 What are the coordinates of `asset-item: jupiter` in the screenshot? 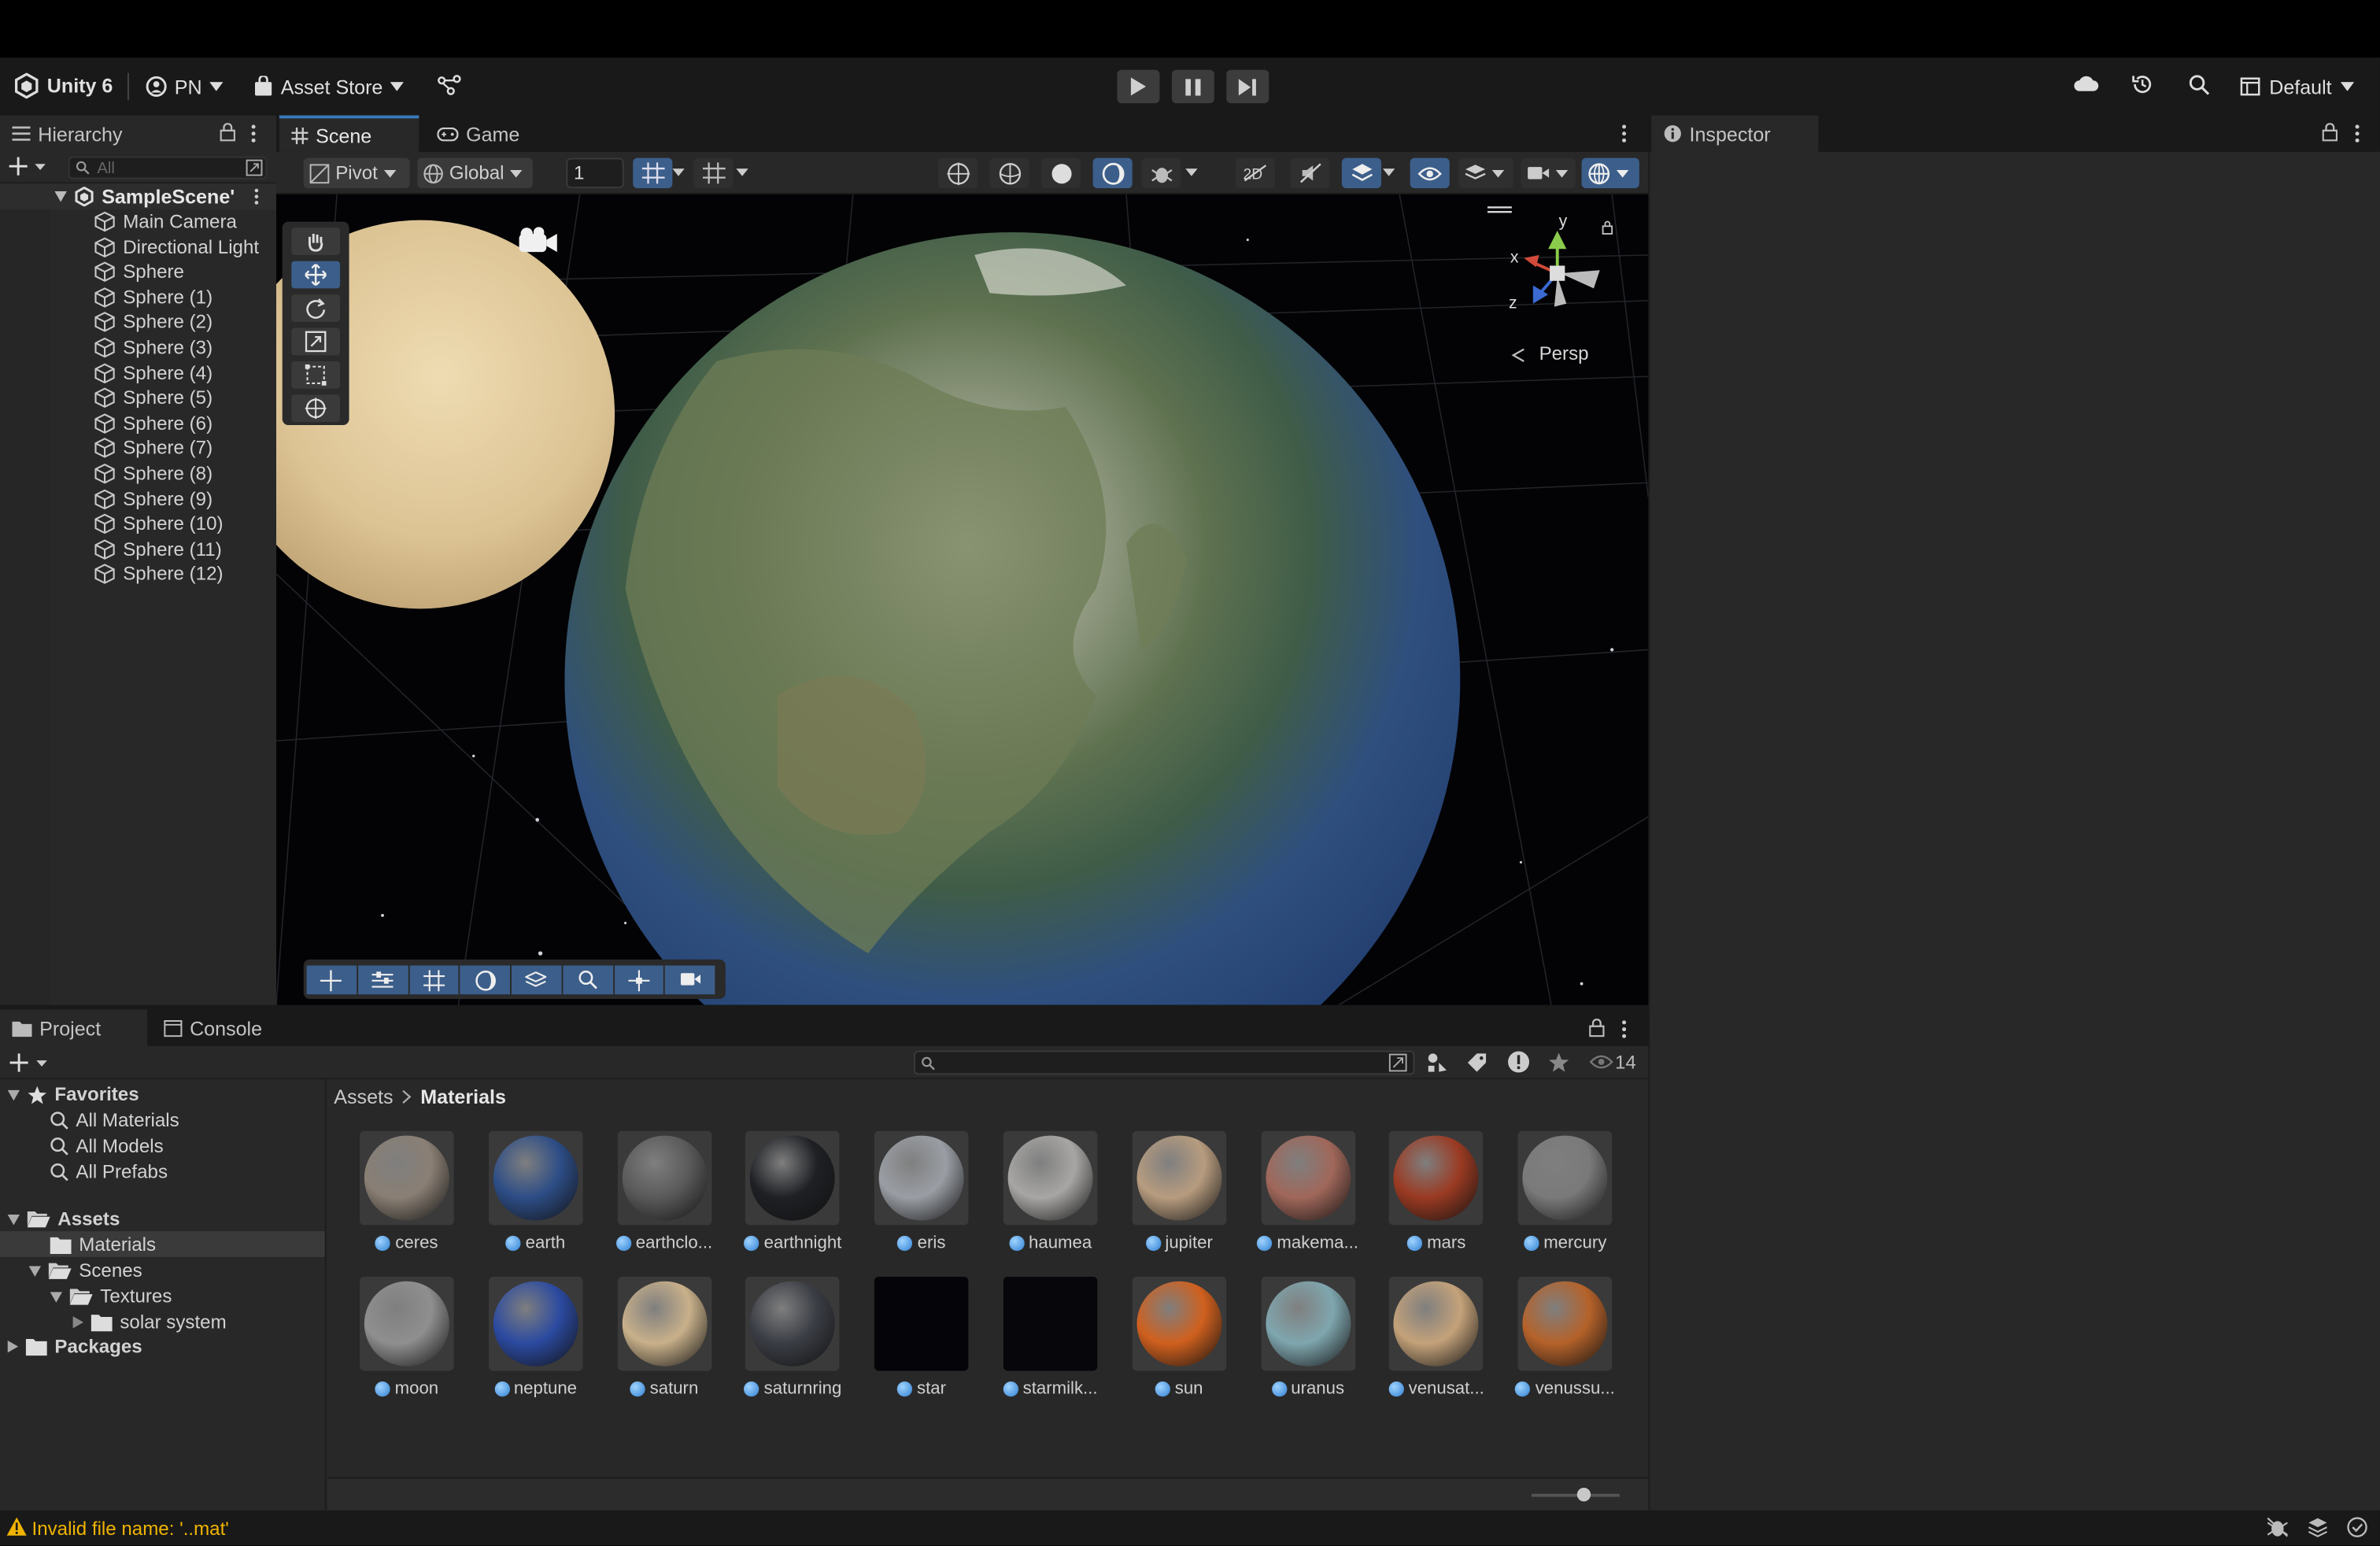 It's located at (1179, 1191).